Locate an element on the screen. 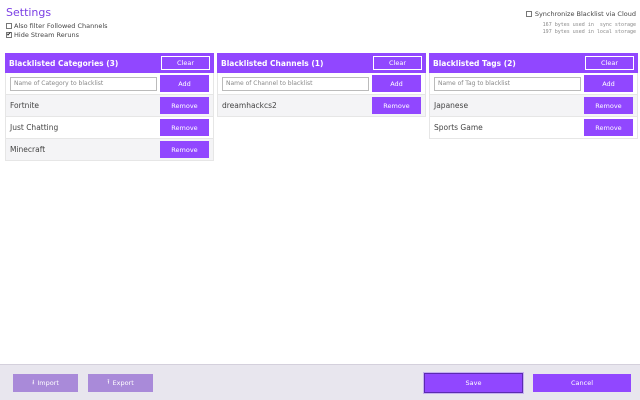  item-label: dreamhackcs2 is located at coordinates (249, 105).